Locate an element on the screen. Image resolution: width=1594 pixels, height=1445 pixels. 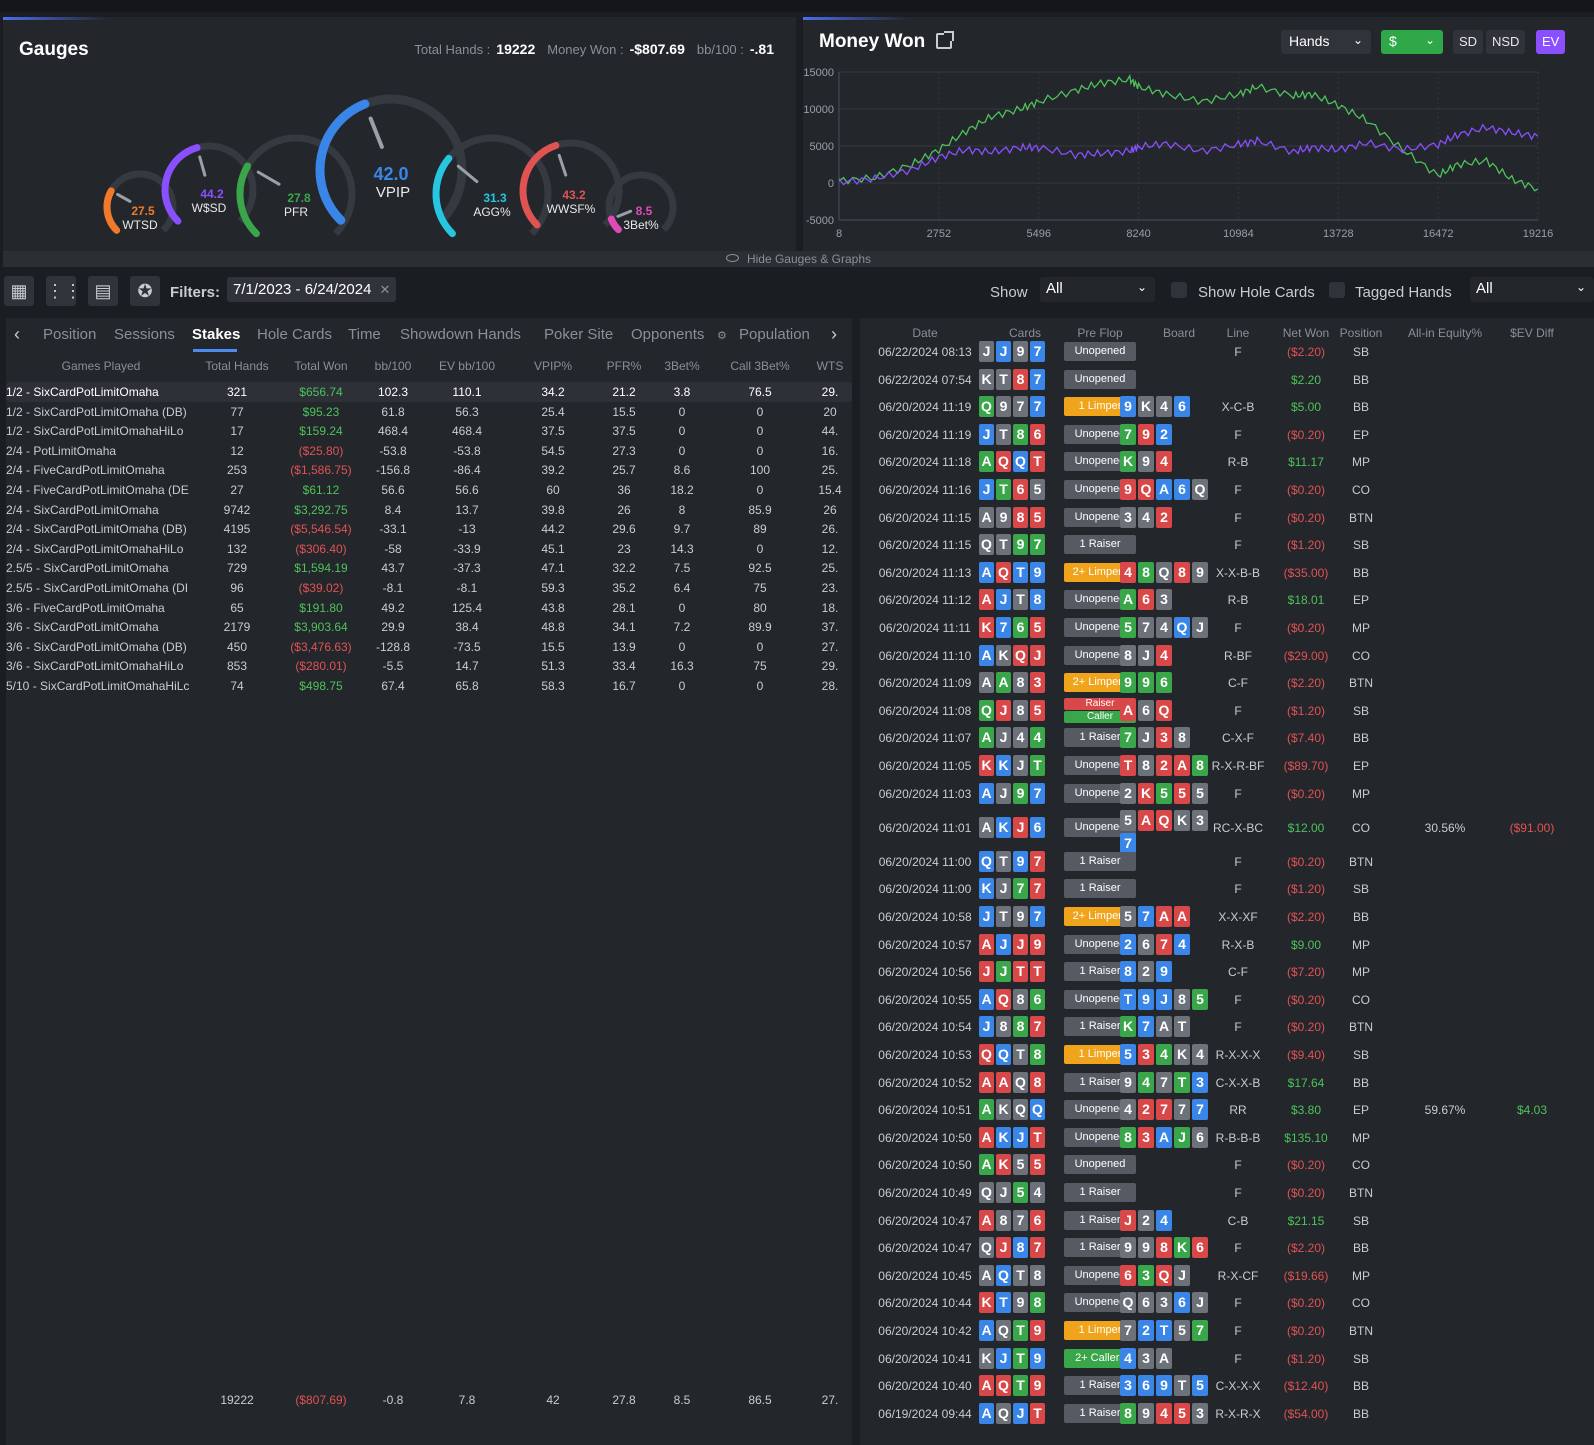
tagged-hands-checkbox is located at coordinates (1337, 290).